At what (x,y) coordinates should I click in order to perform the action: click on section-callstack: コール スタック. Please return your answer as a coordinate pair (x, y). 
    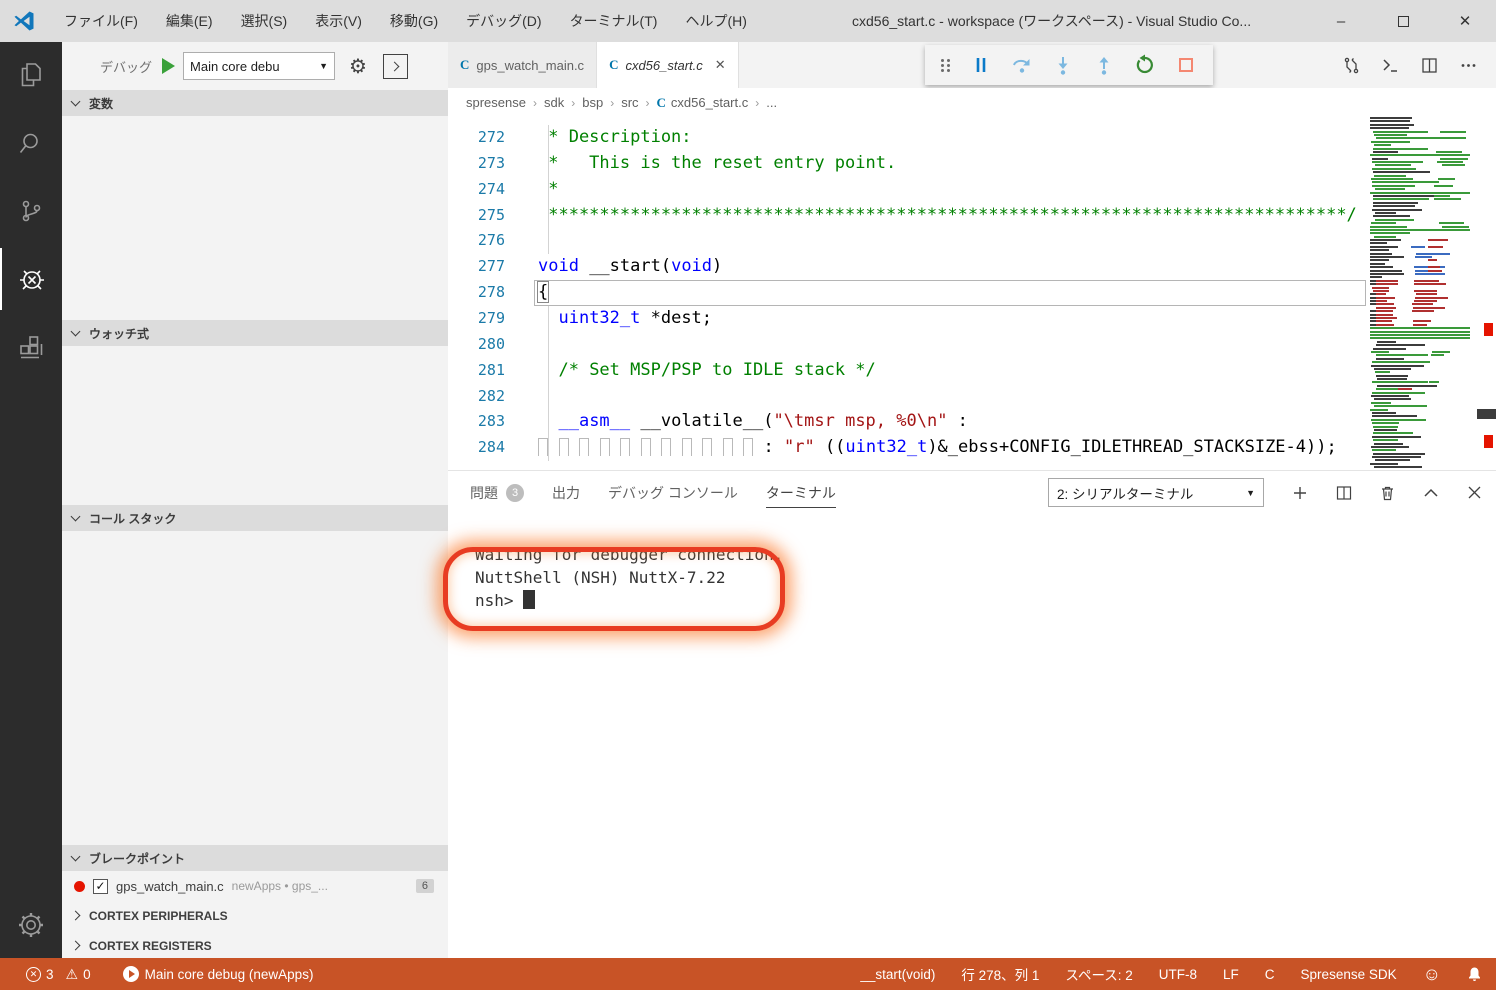
    Looking at the image, I should click on (255, 518).